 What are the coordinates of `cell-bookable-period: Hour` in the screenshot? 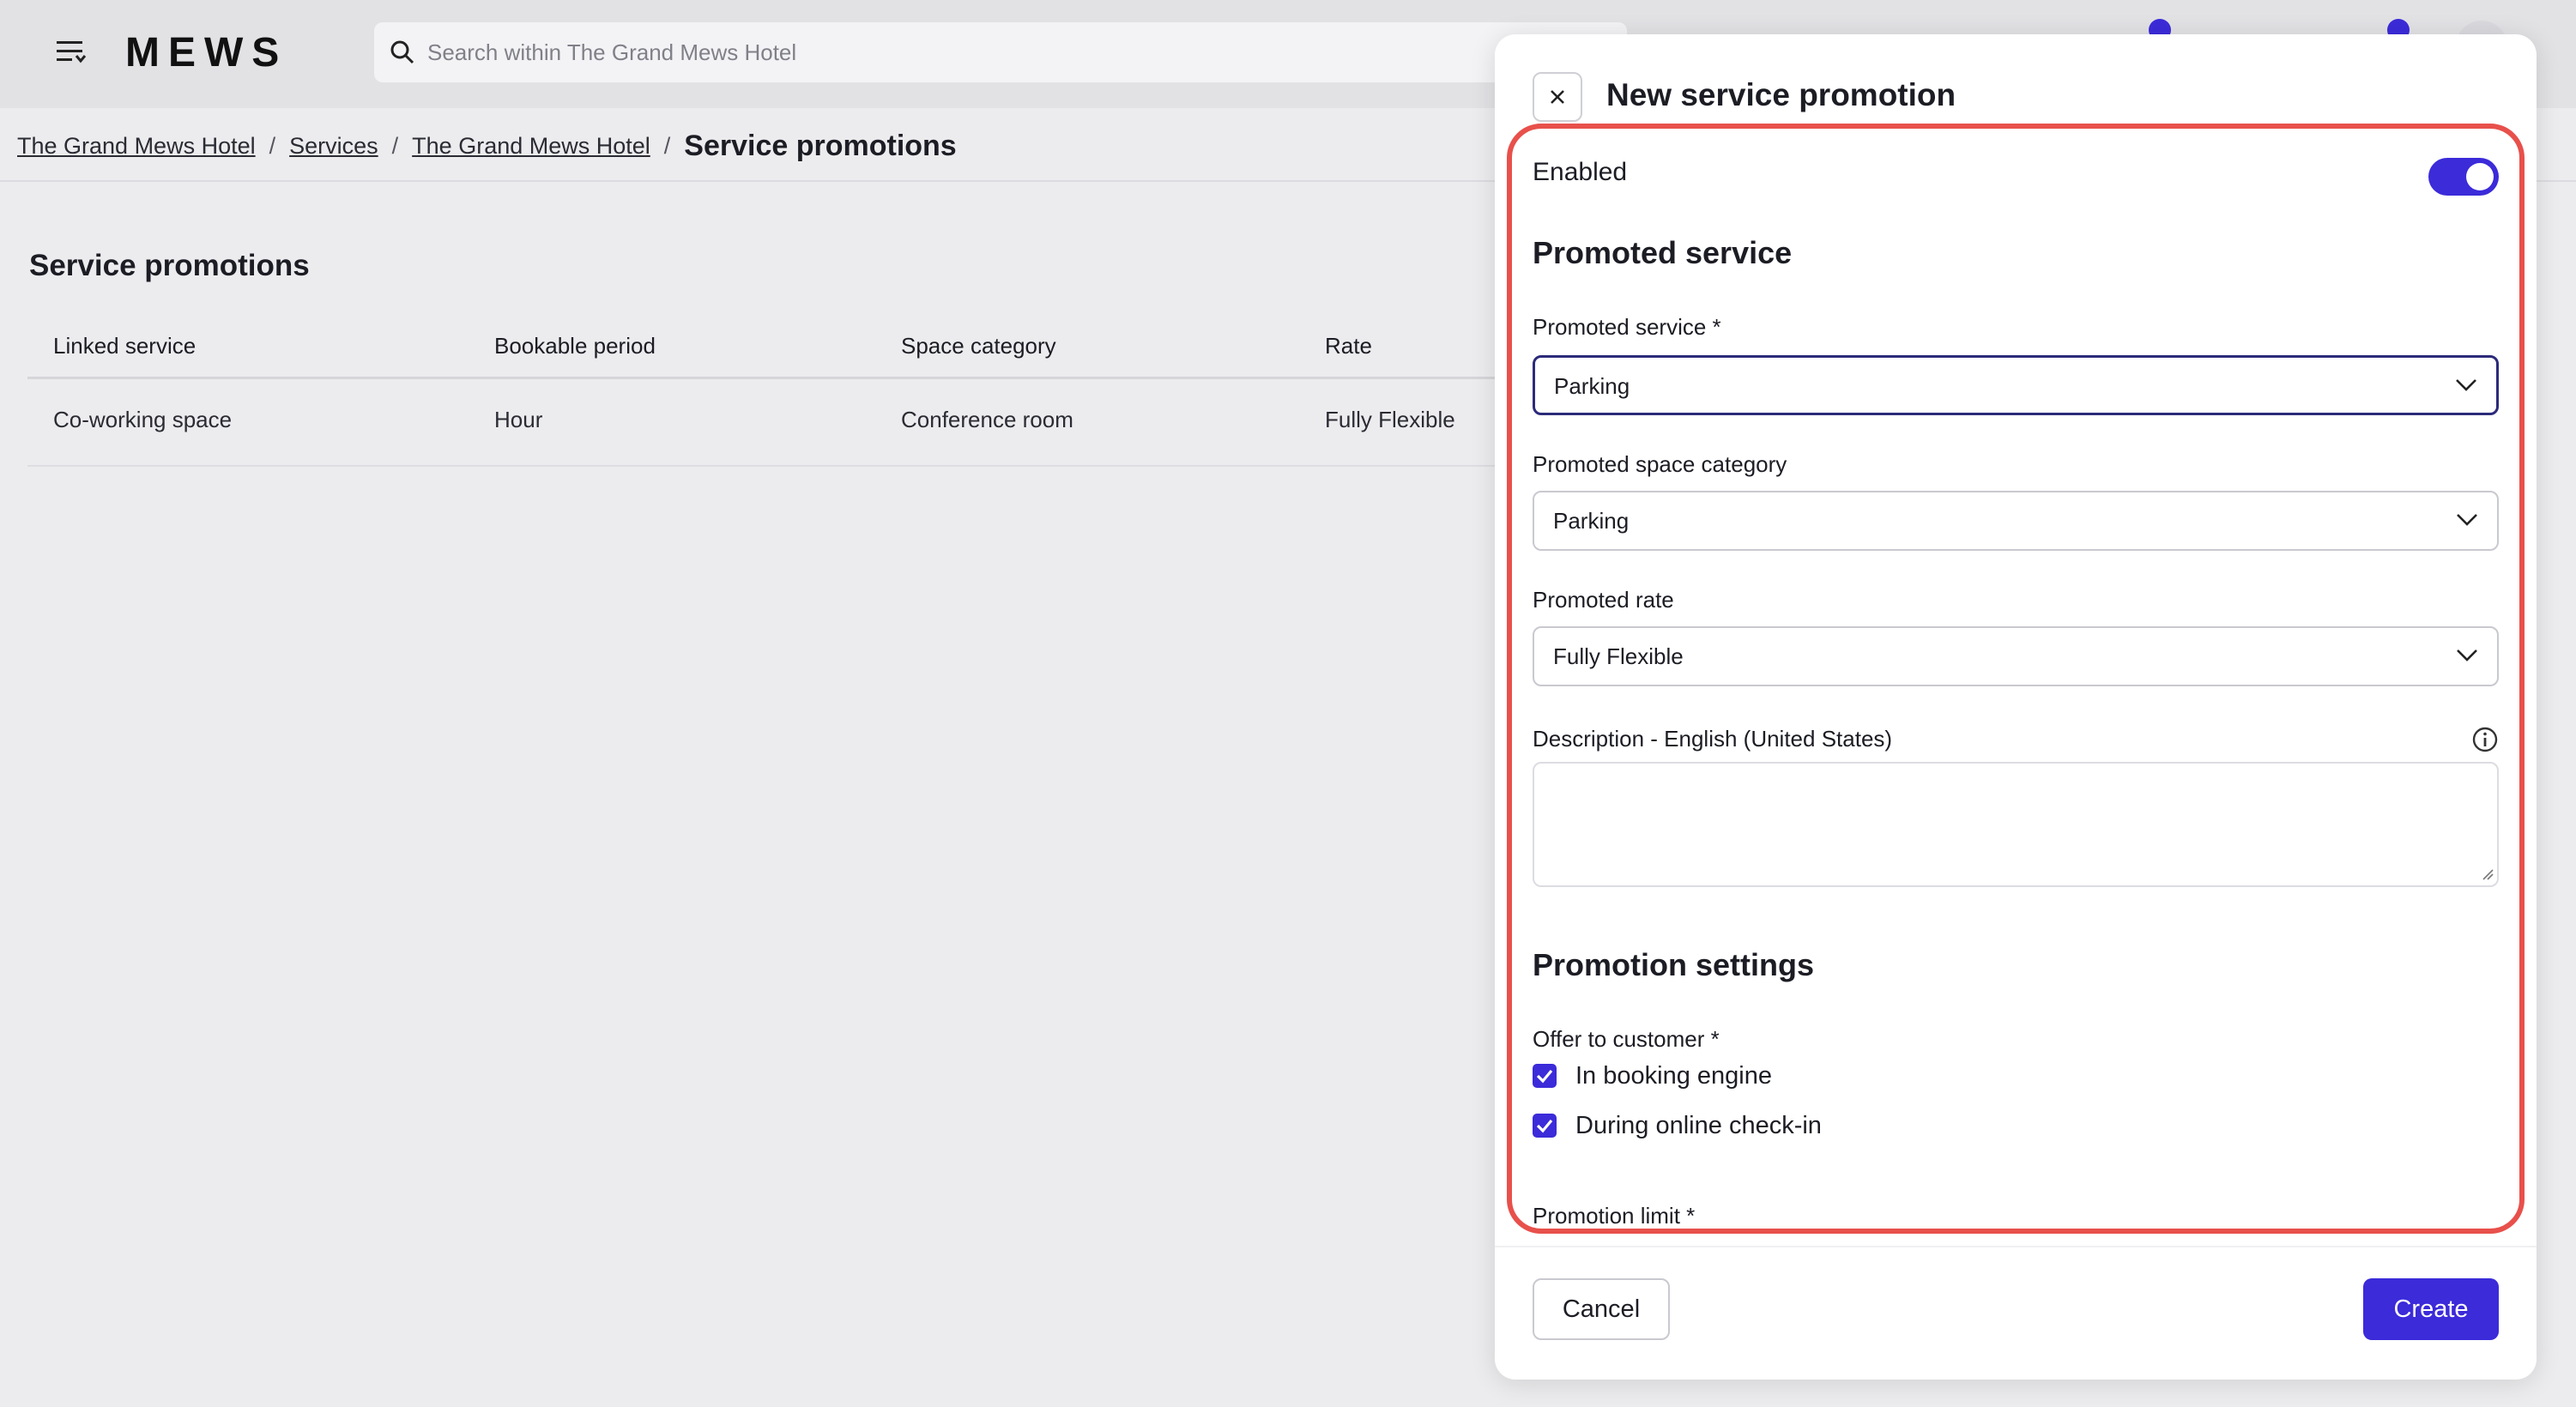 It's located at (518, 419).